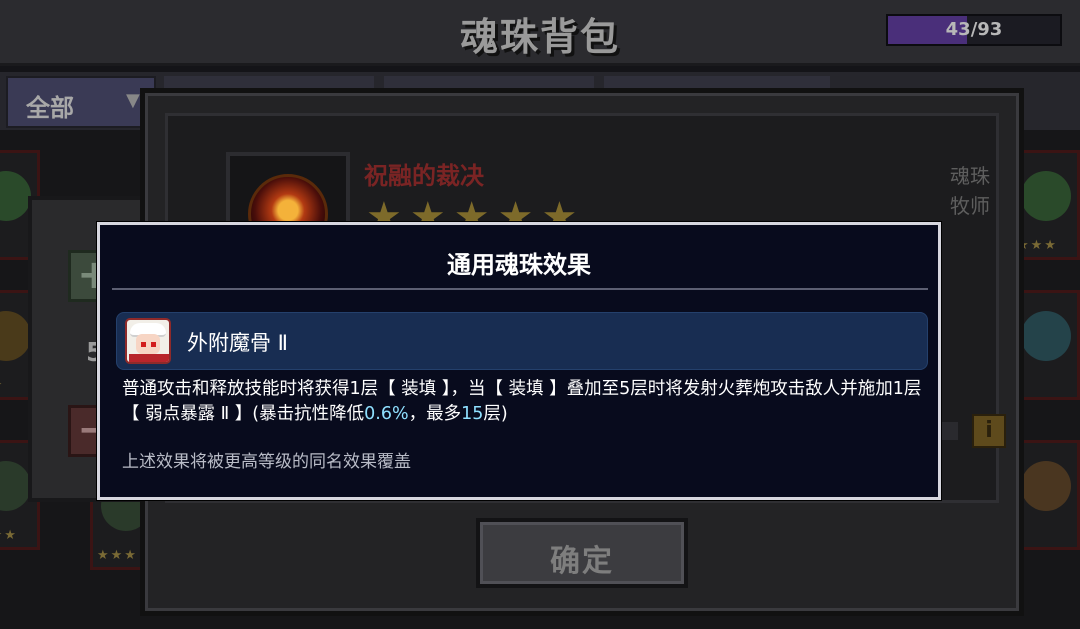  Describe the element at coordinates (540, 33) in the screenshot. I see `top-bar: 魂珠背包 43/93` at that location.